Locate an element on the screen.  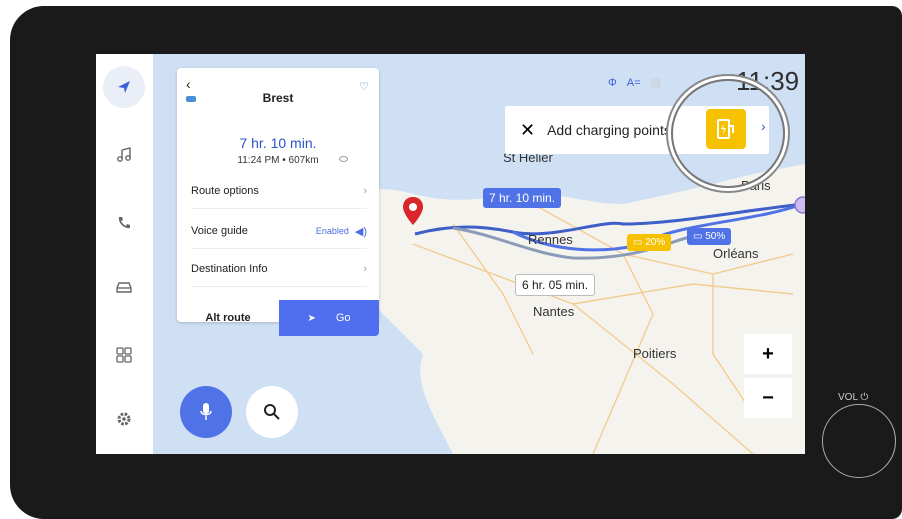
volume-text: VOL is located at coordinates (848, 397).